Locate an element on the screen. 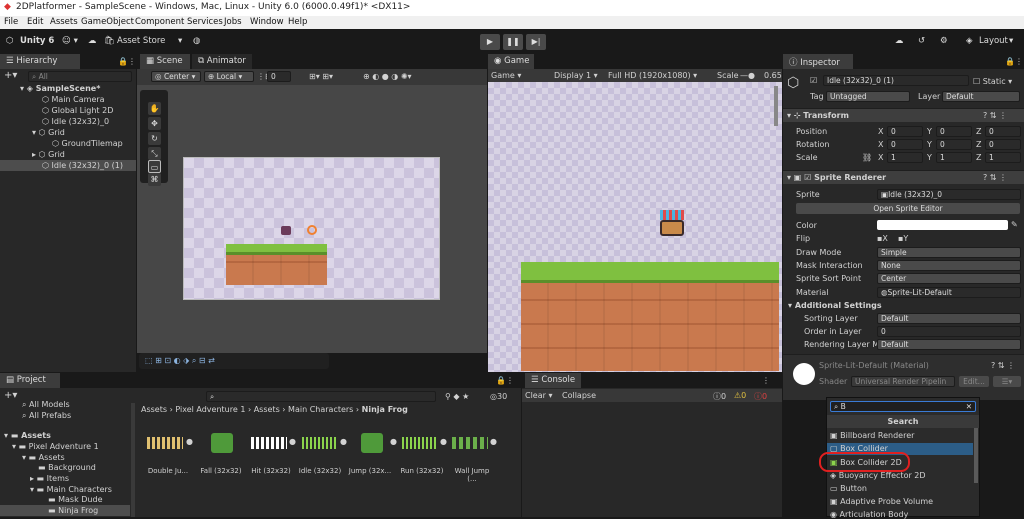 This screenshot has height=519, width=1024. rendering-layer-dropdown: Default is located at coordinates (949, 344).